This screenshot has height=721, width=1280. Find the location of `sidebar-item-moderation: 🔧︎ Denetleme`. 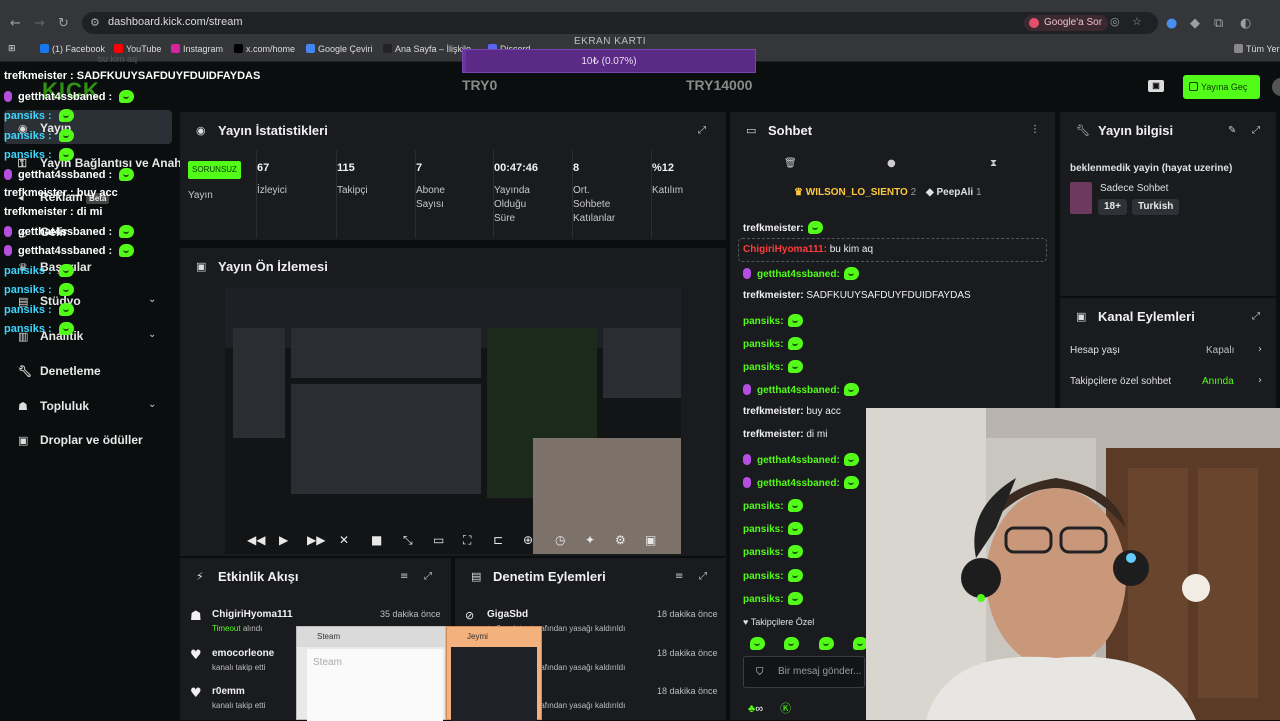

sidebar-item-moderation: 🔧︎ Denetleme is located at coordinates (59, 371).